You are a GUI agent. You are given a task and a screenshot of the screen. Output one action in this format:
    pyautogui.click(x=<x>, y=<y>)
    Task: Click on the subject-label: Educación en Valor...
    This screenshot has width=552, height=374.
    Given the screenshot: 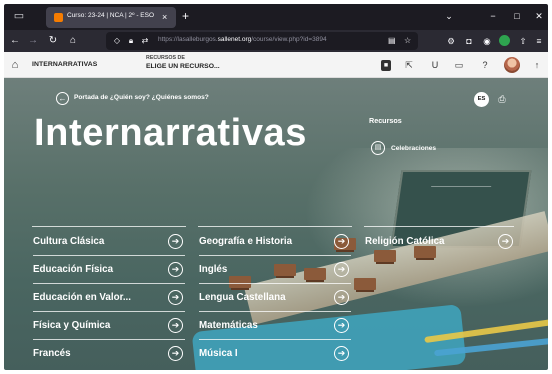 What is the action you would take?
    pyautogui.click(x=82, y=297)
    